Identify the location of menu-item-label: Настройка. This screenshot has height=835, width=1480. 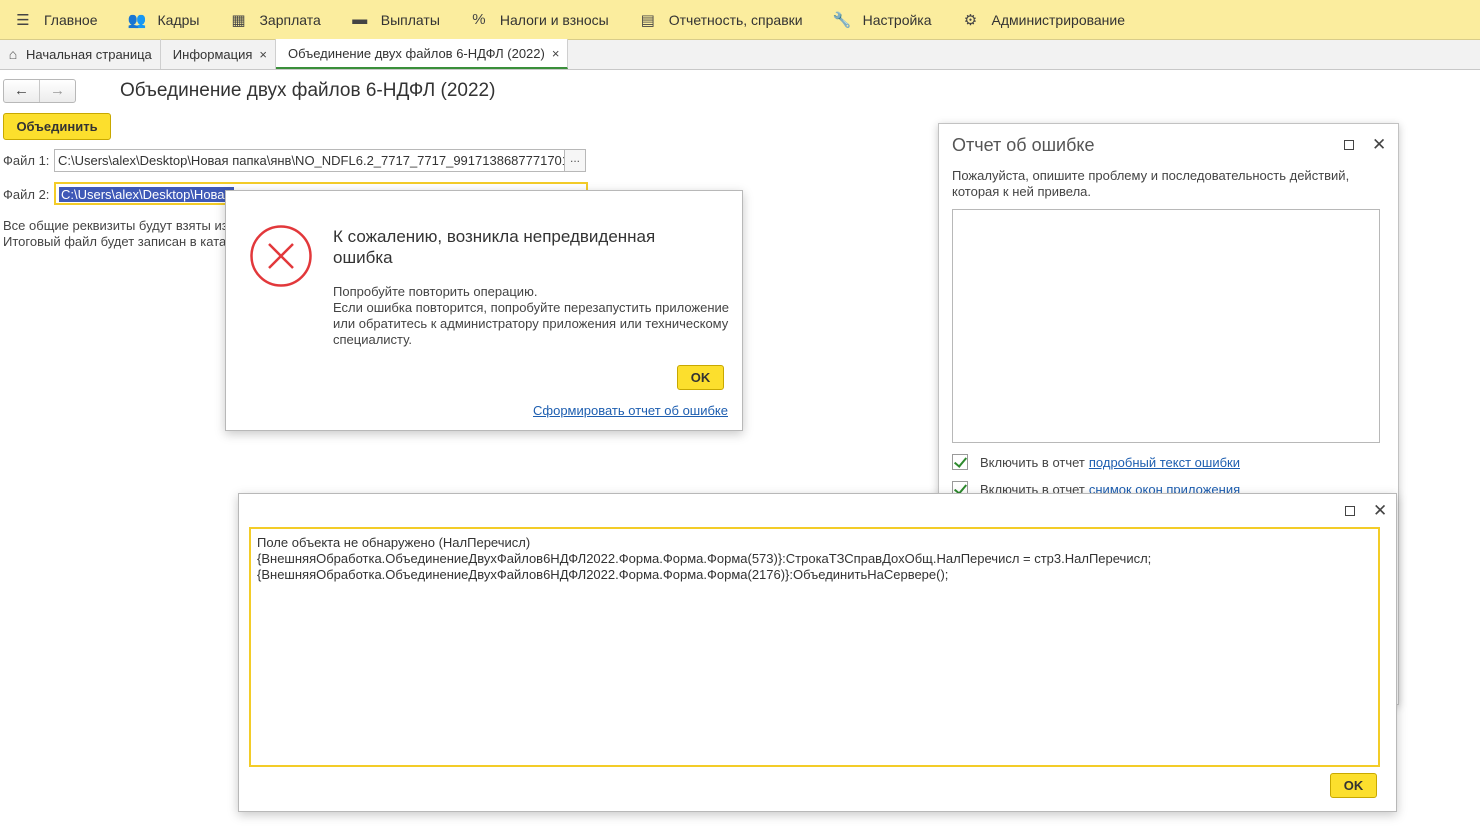
(897, 19).